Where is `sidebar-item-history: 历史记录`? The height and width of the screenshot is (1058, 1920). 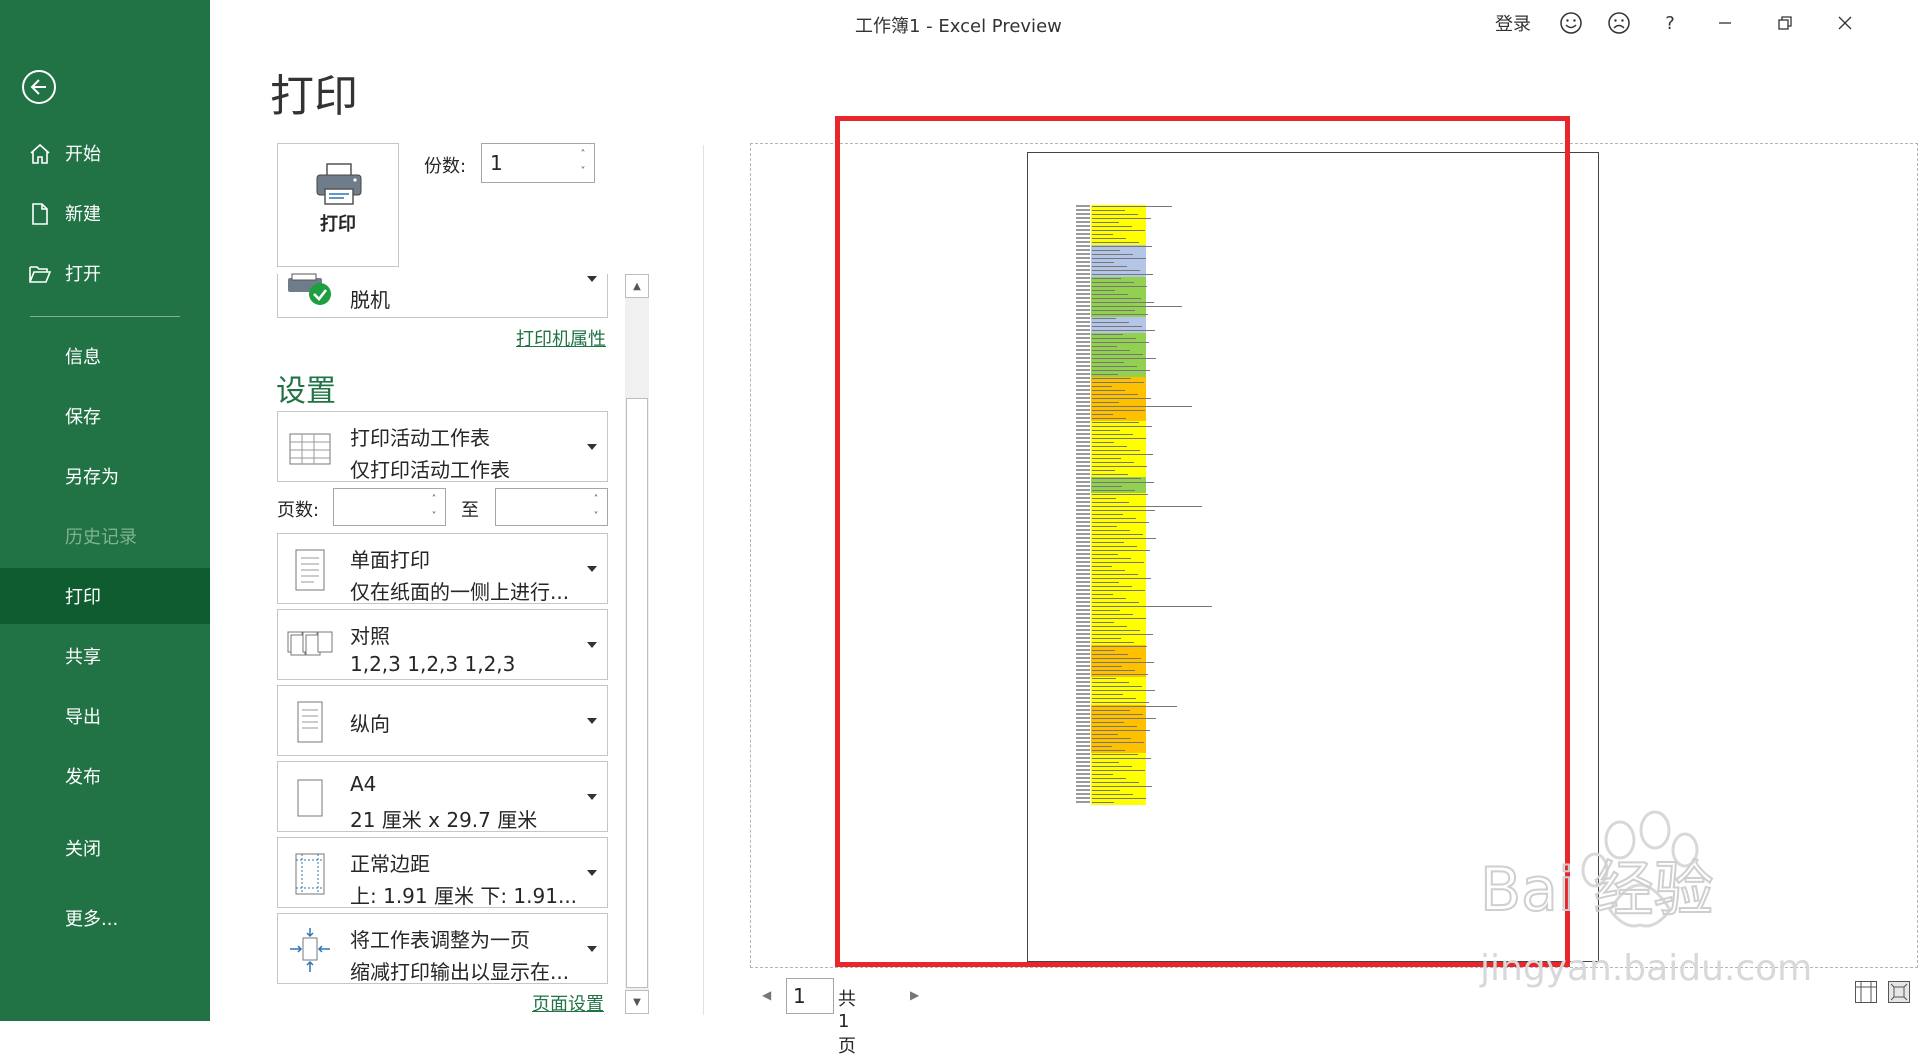 sidebar-item-history: 历史记录 is located at coordinates (105, 536).